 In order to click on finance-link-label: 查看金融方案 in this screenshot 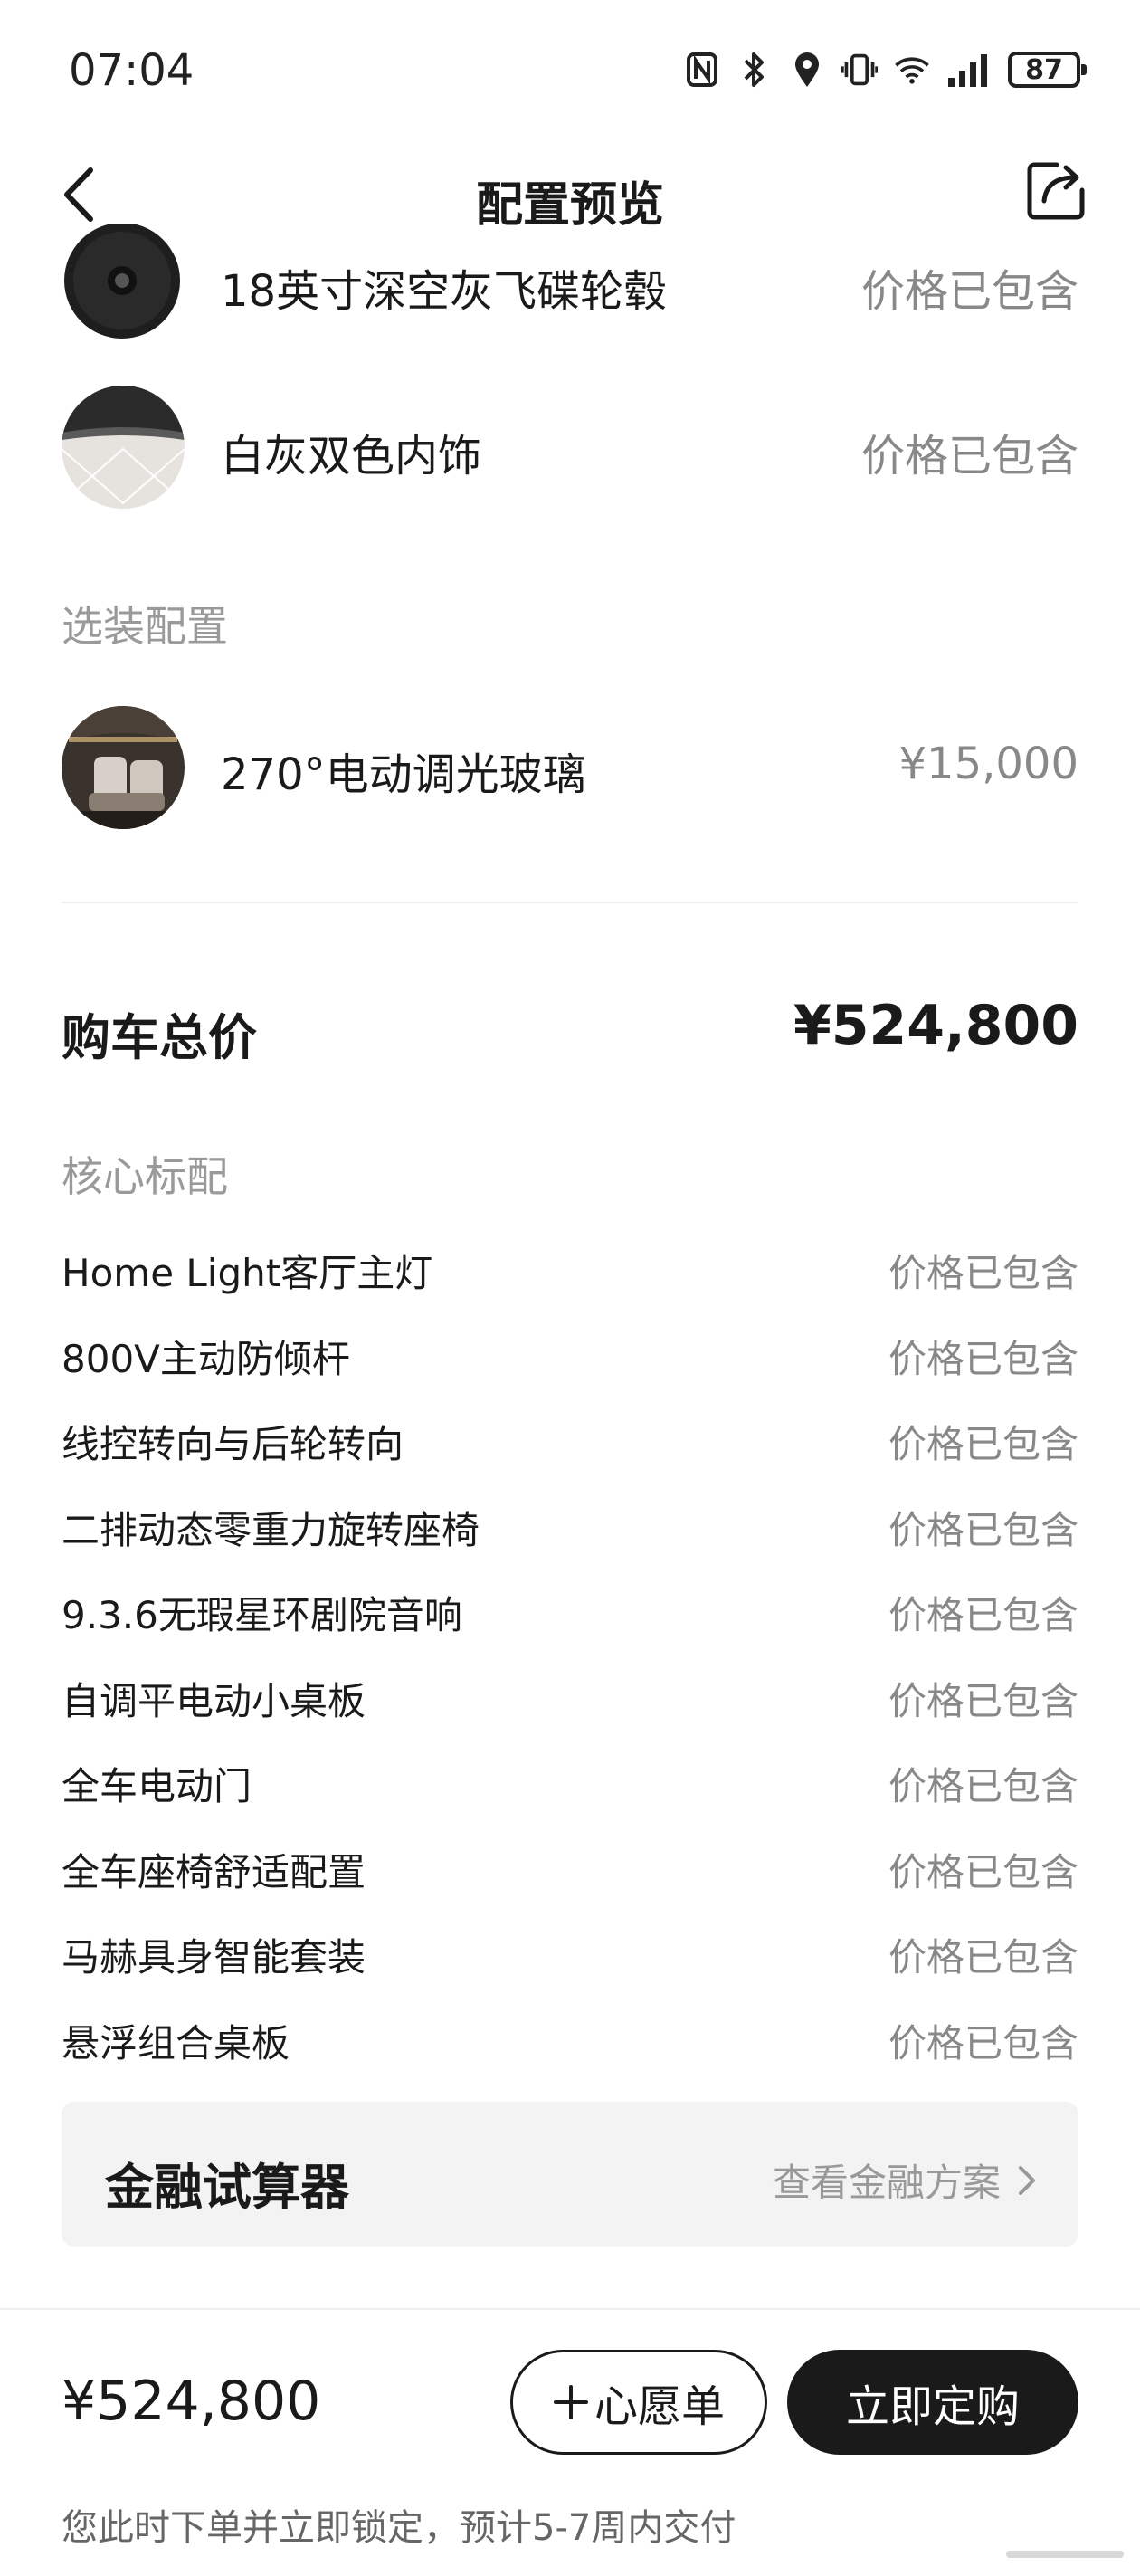, I will do `click(887, 2183)`.